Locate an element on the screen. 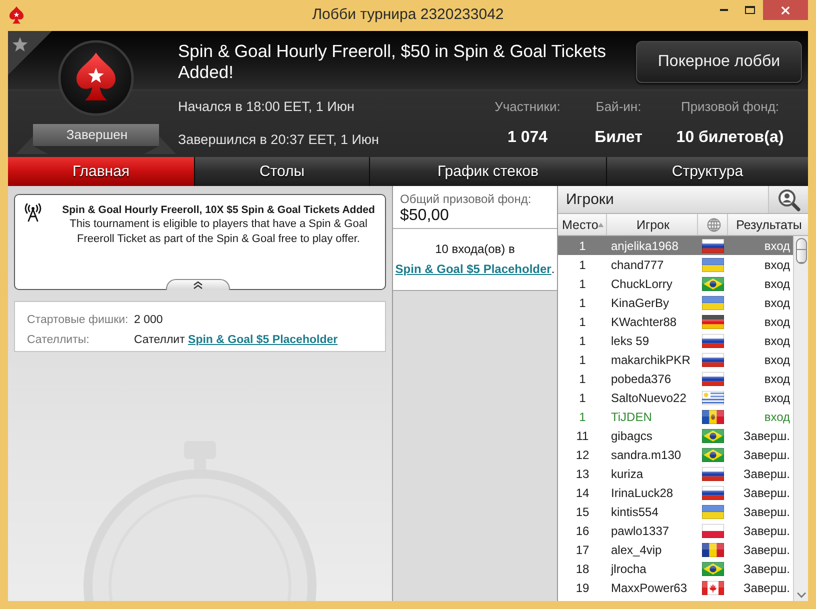 The height and width of the screenshot is (609, 816). player-name: TiJDEN is located at coordinates (631, 417).